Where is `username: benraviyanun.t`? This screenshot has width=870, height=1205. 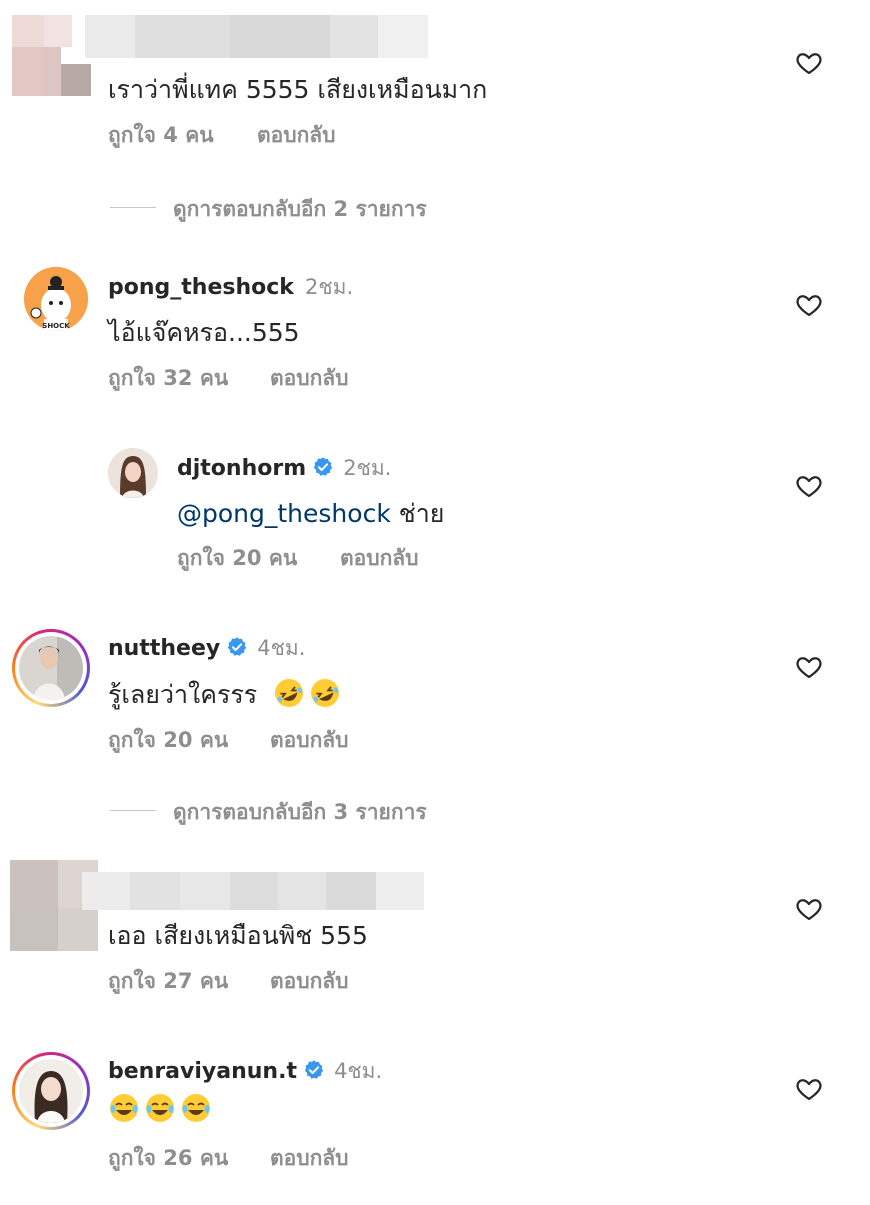 username: benraviyanun.t is located at coordinates (202, 1071).